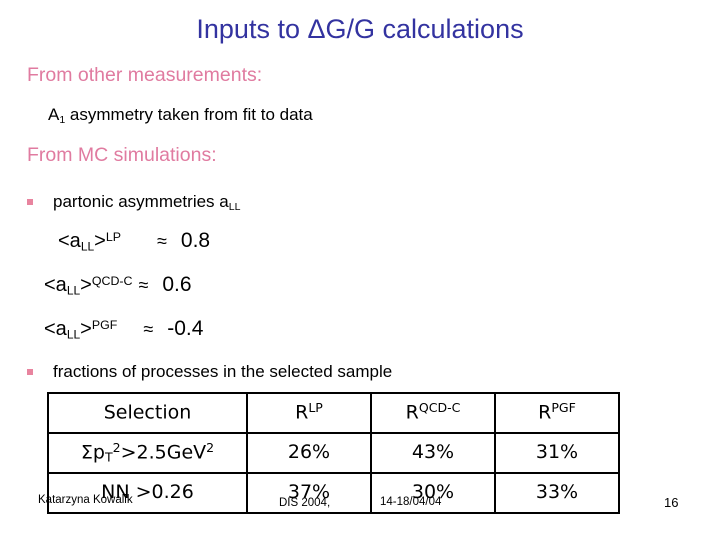  What do you see at coordinates (85, 500) in the screenshot?
I see `footer-author: Katarzyna Kowalik` at bounding box center [85, 500].